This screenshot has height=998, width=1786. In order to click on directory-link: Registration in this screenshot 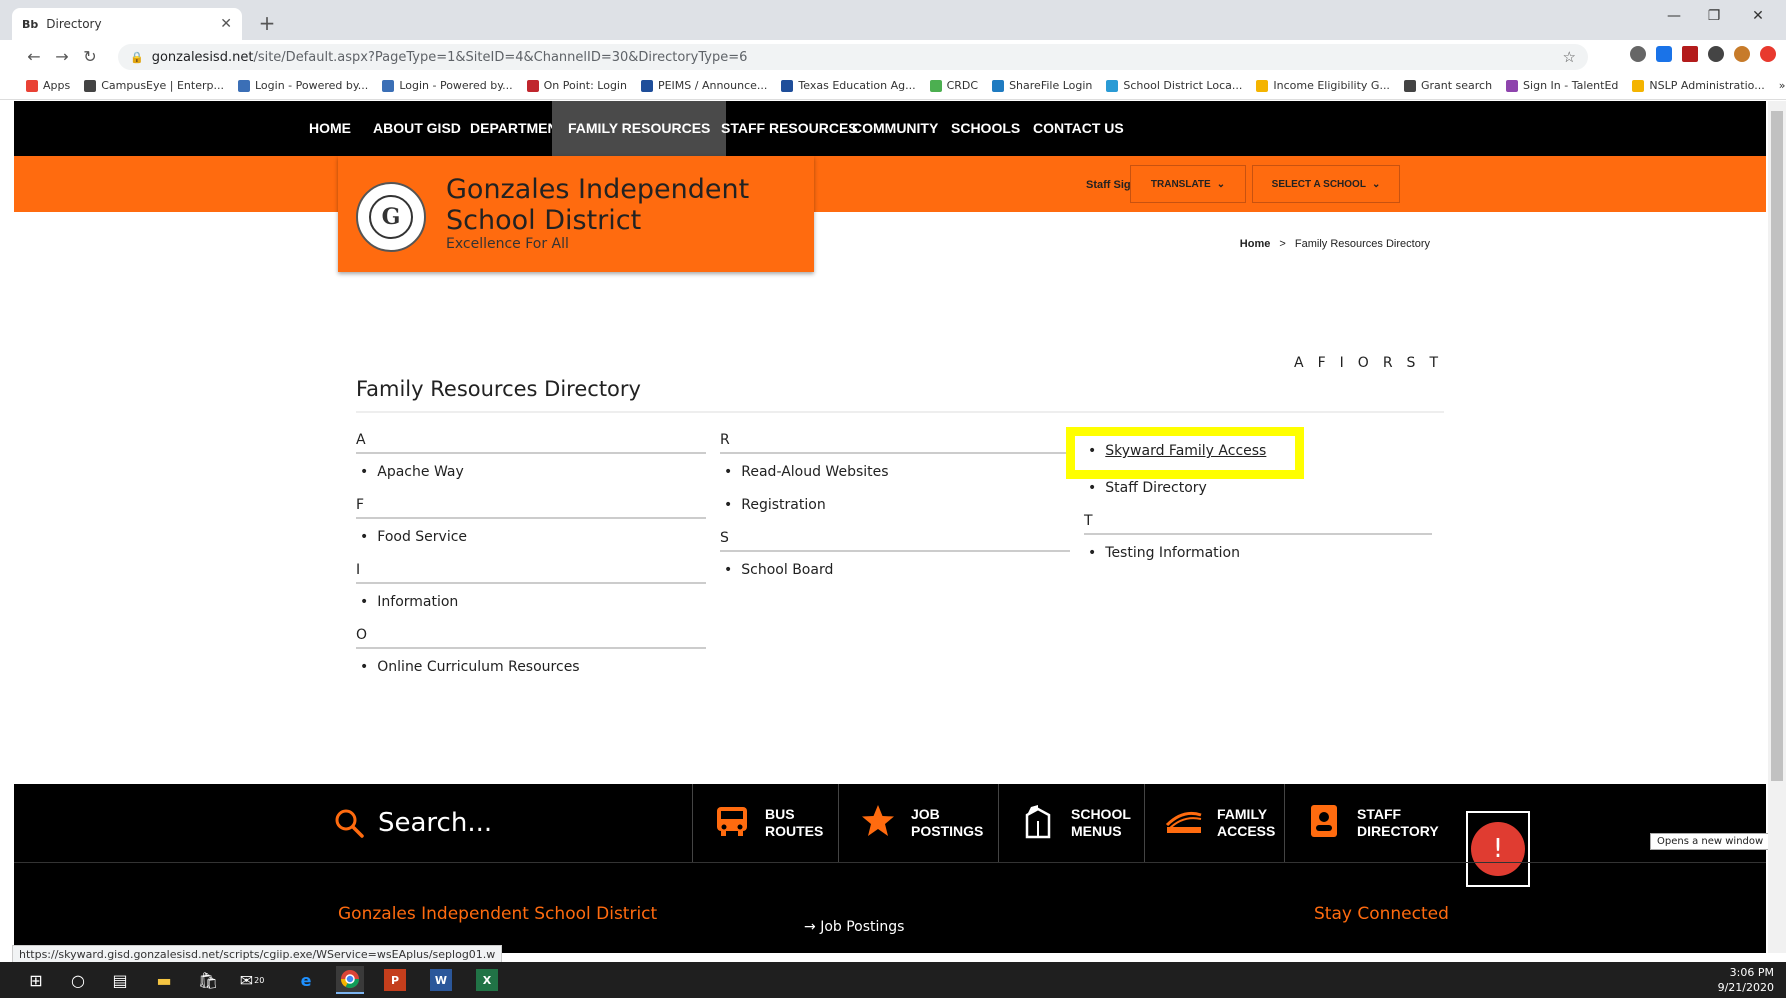, I will do `click(895, 513)`.